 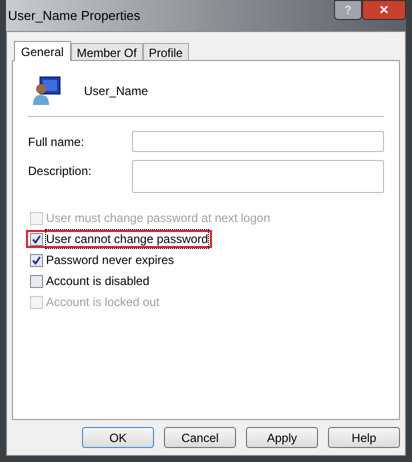 What do you see at coordinates (282, 437) in the screenshot?
I see `dialog-button: Apply` at bounding box center [282, 437].